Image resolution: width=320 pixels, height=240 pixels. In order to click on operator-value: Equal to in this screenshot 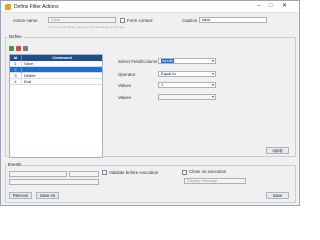, I will do `click(168, 73)`.